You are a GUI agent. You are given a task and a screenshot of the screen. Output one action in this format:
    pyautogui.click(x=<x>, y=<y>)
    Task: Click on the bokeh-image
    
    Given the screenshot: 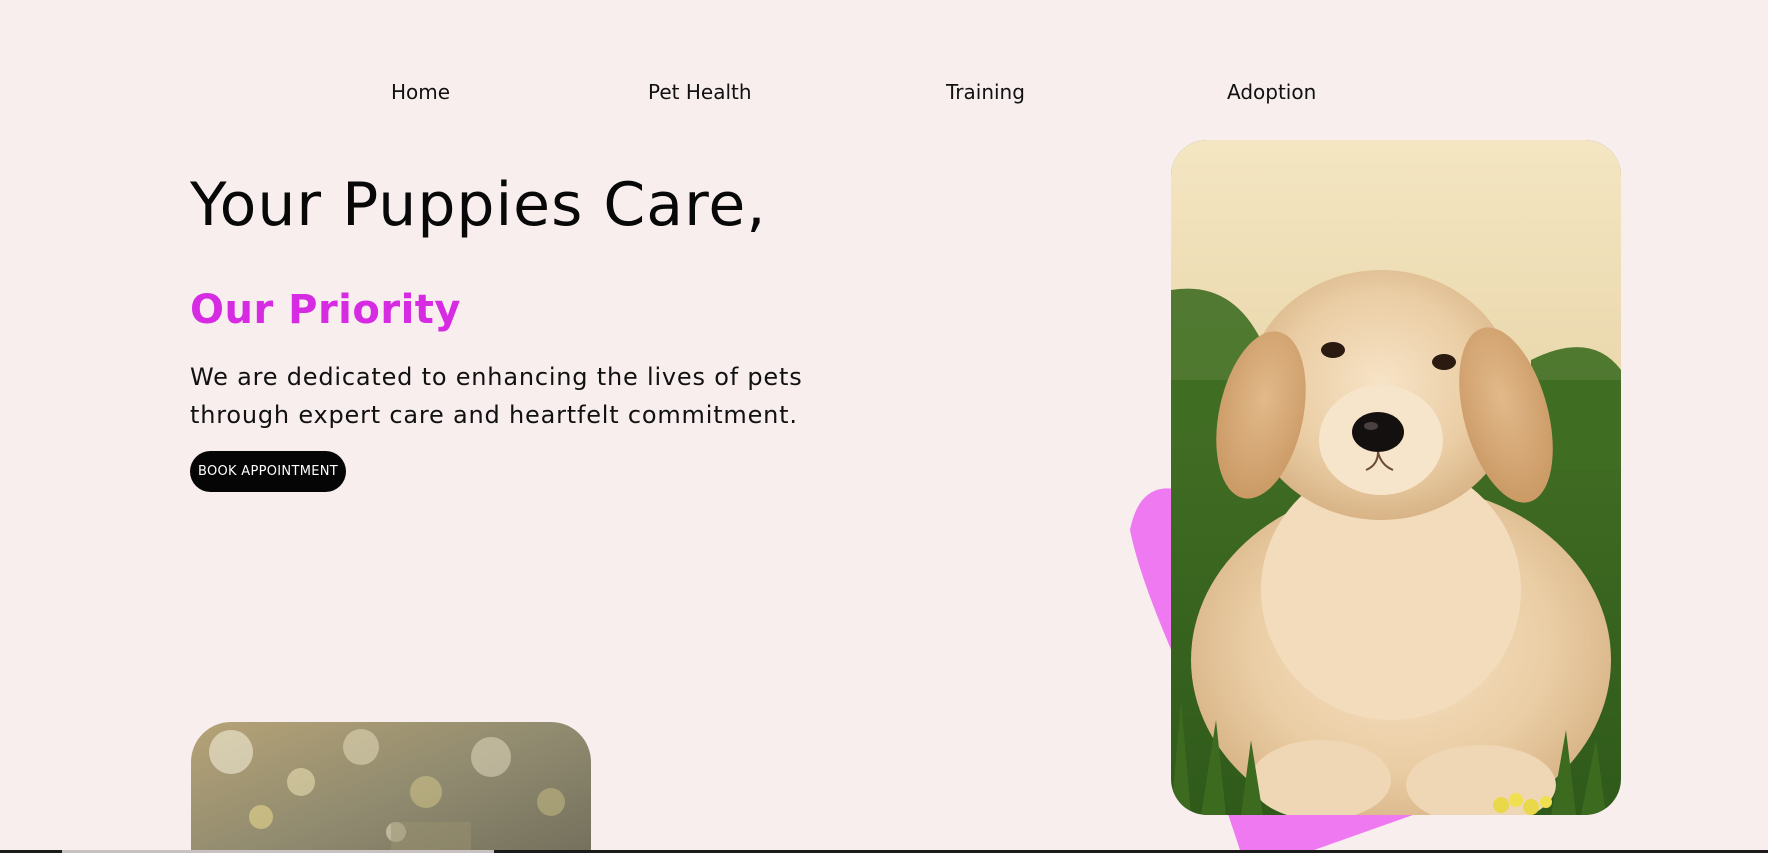 What is the action you would take?
    pyautogui.click(x=391, y=787)
    